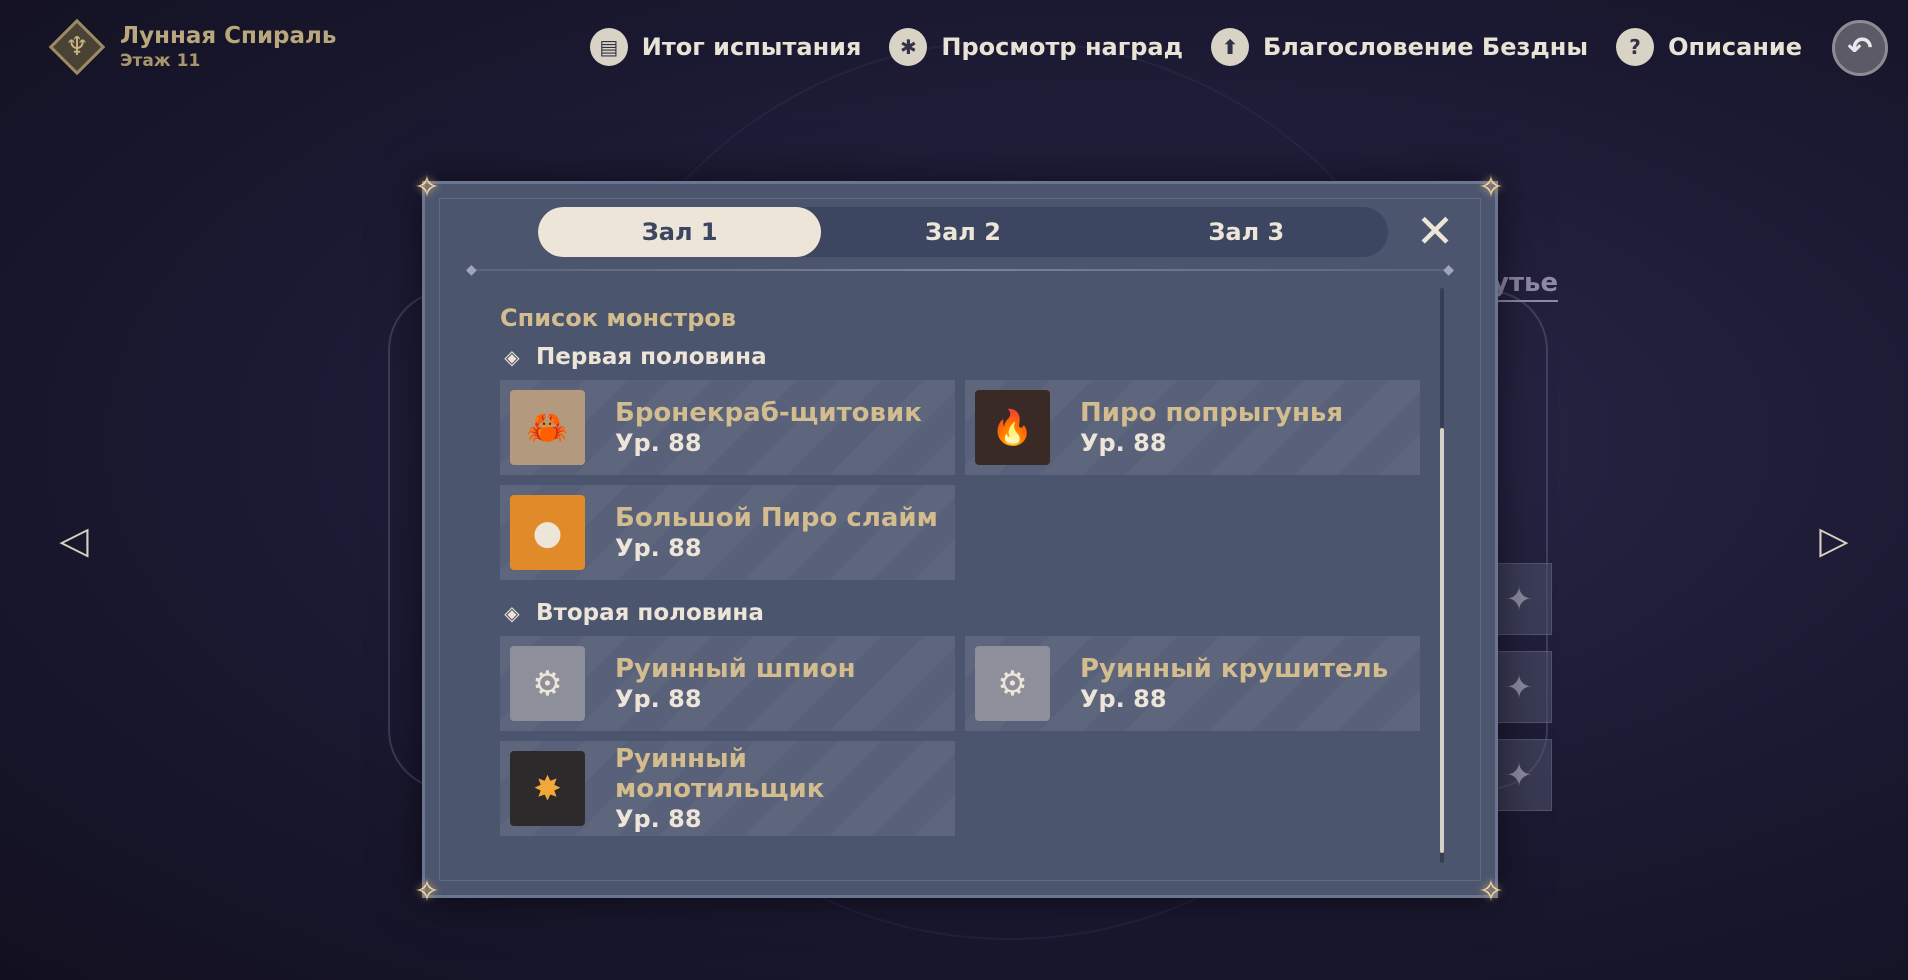 The width and height of the screenshot is (1908, 980). I want to click on scrollbar, so click(1442, 575).